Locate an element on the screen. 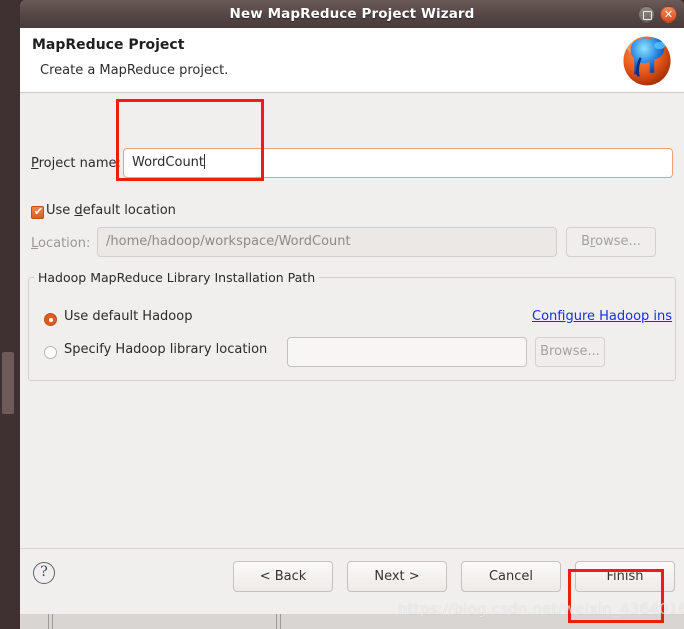 This screenshot has width=684, height=629. project-name-label: Project name: is located at coordinates (76, 163).